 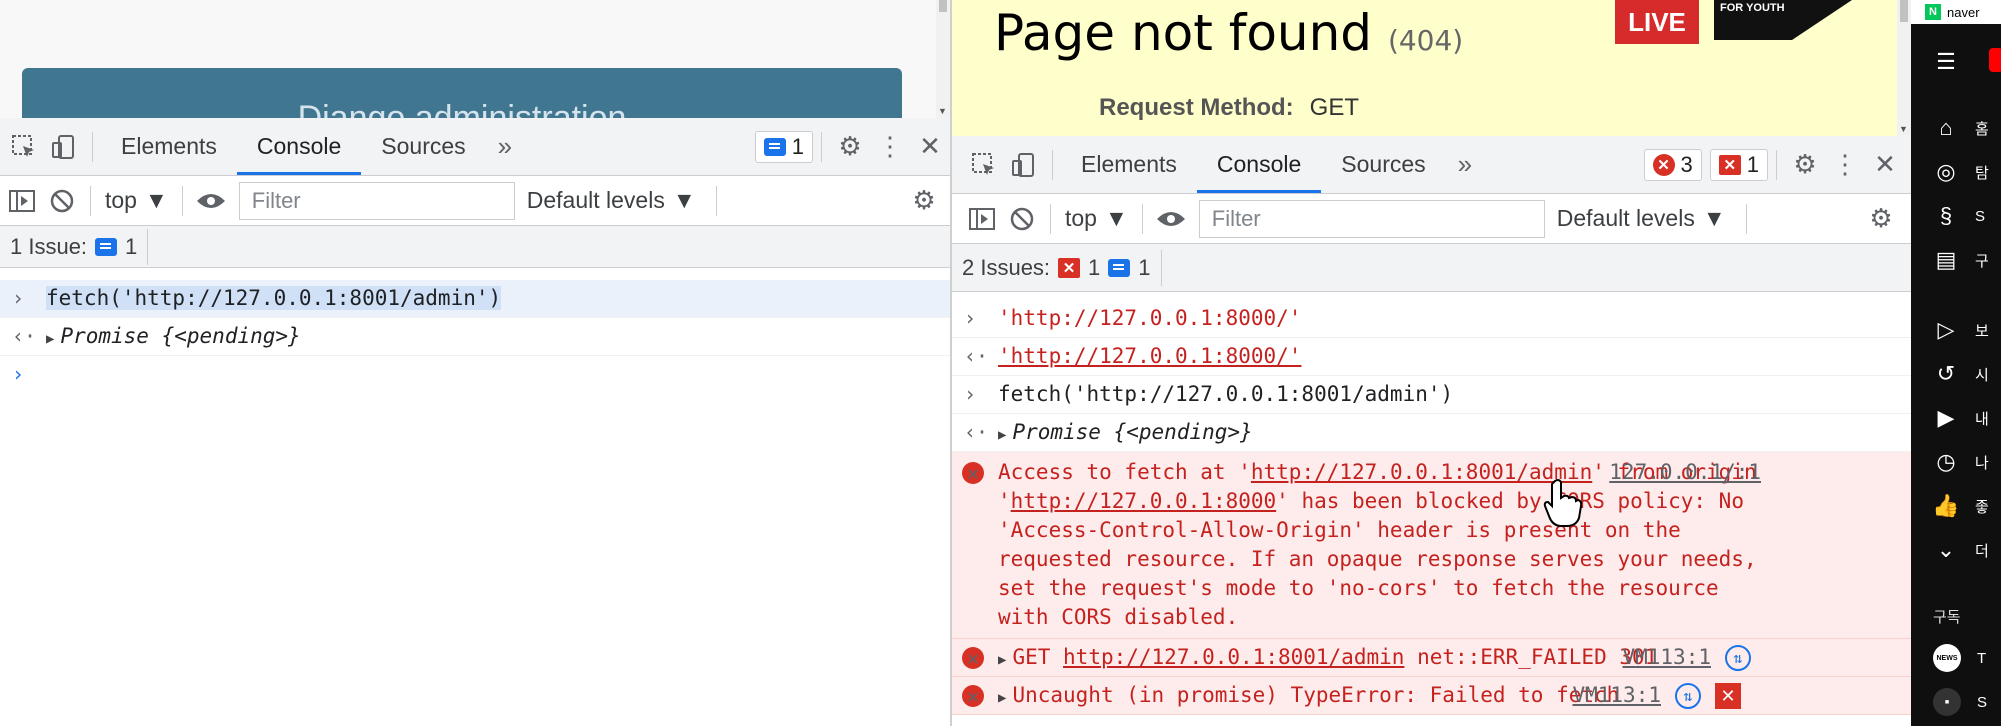 What do you see at coordinates (1183, 432) in the screenshot?
I see `promise-state: {<pending>}` at bounding box center [1183, 432].